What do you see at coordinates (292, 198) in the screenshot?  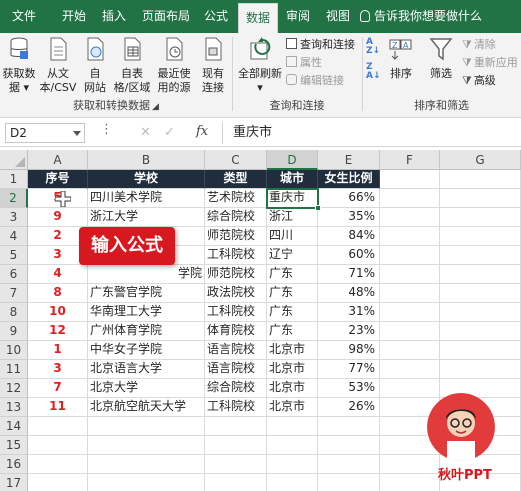 I see `city-cell: 重庆市` at bounding box center [292, 198].